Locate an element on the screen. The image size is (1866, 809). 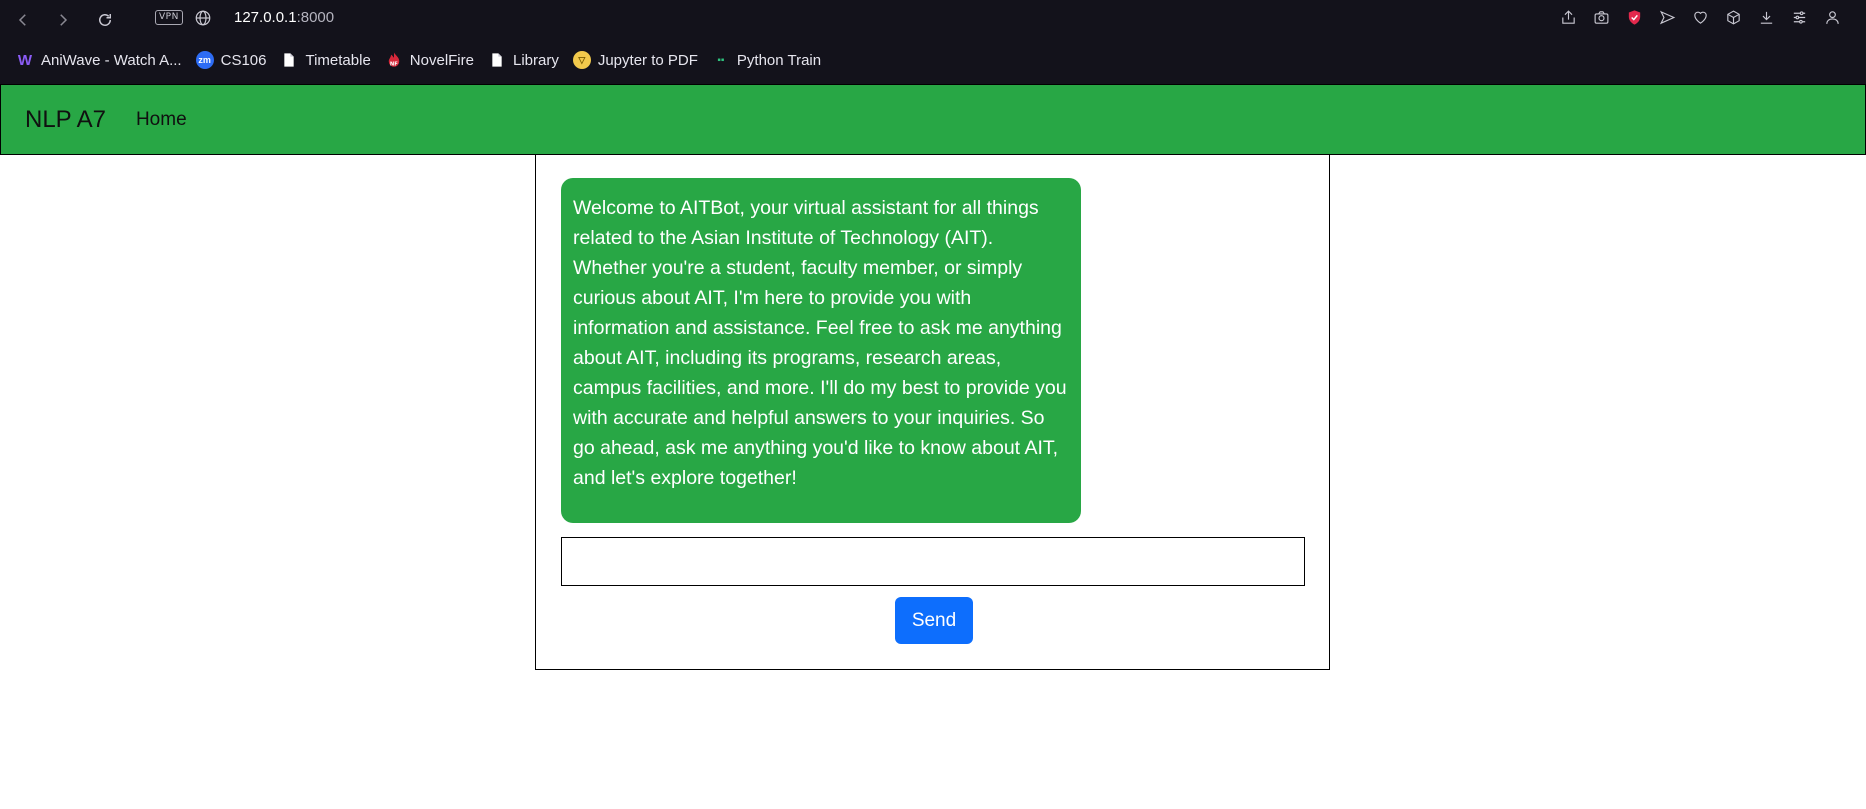
bookmark-timetable: Timetable is located at coordinates (325, 60).